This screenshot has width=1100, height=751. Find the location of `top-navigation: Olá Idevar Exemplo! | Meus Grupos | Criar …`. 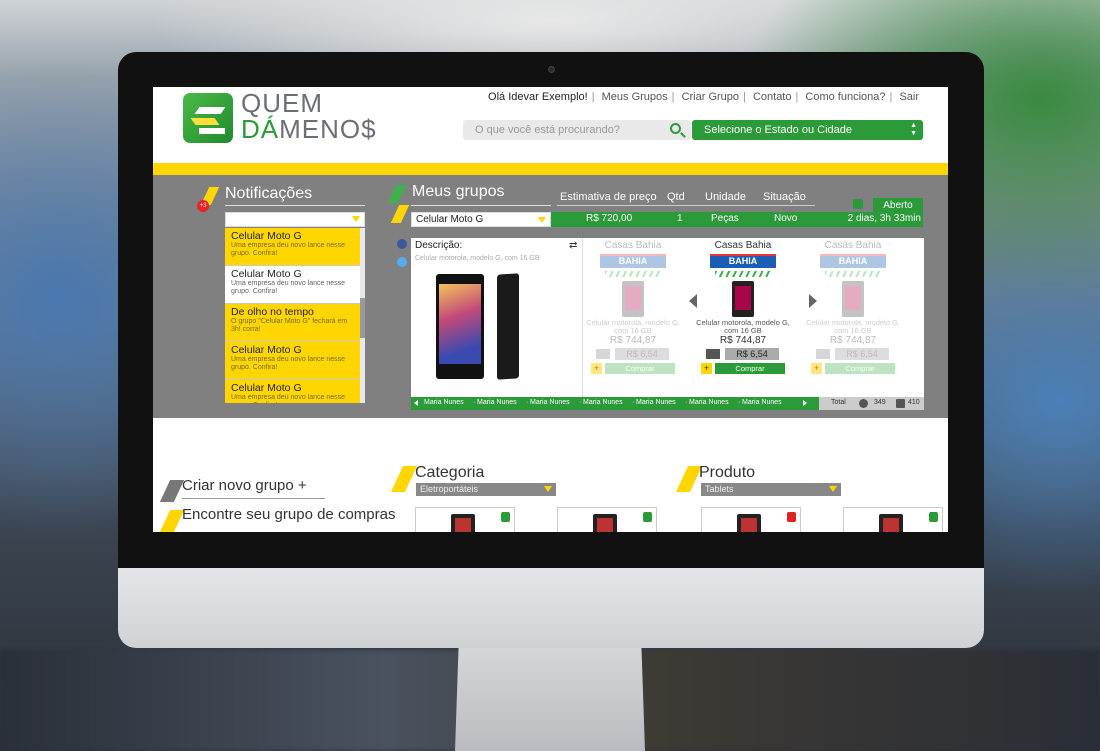

top-navigation: Olá Idevar Exemplo! | Meus Grupos | Criar … is located at coordinates (703, 97).